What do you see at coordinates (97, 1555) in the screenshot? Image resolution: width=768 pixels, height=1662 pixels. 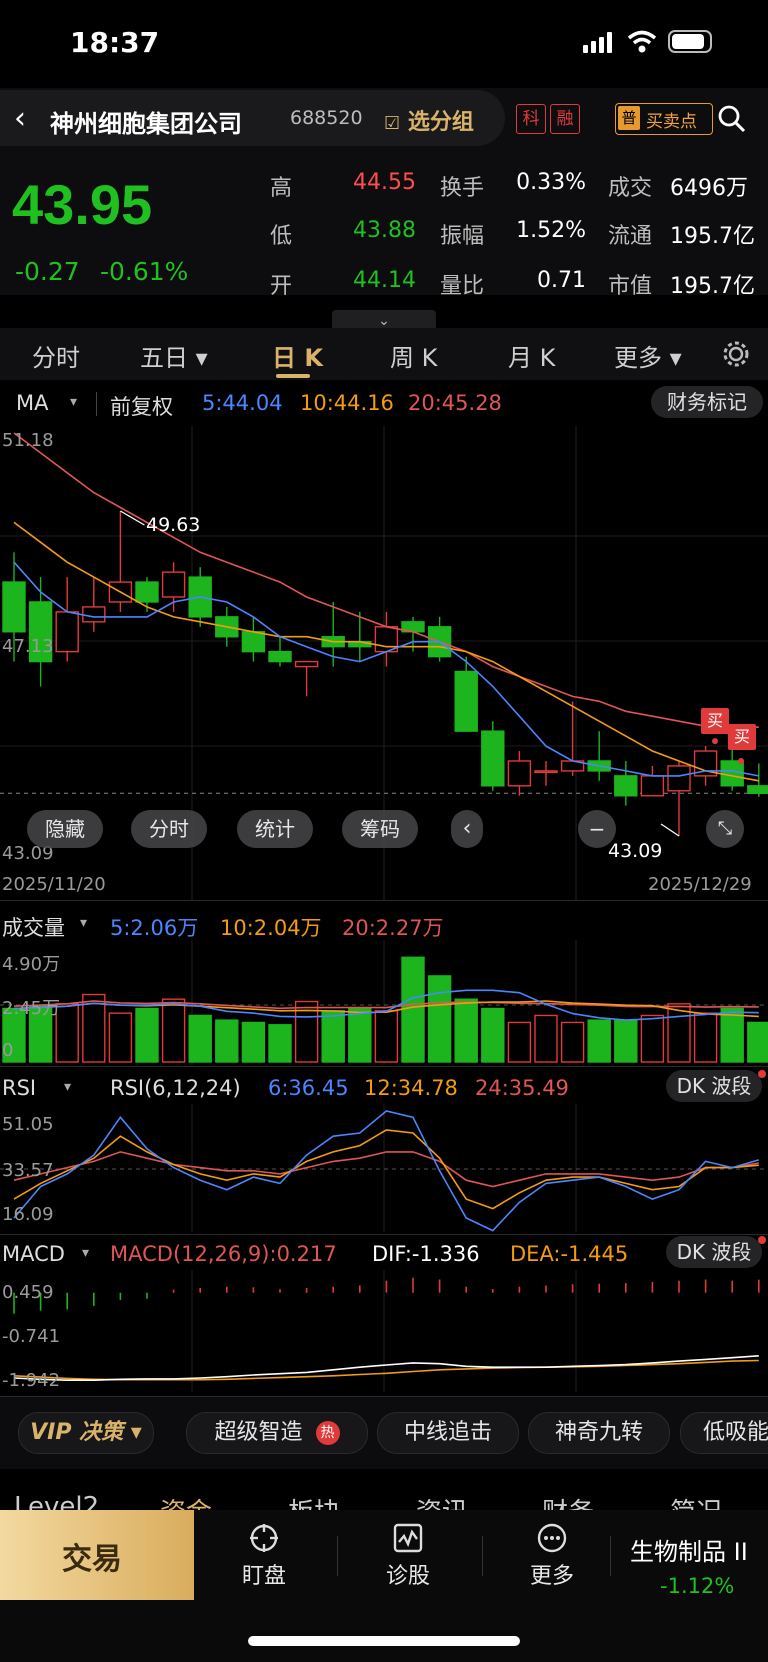 I see `trade-button: 交易` at bounding box center [97, 1555].